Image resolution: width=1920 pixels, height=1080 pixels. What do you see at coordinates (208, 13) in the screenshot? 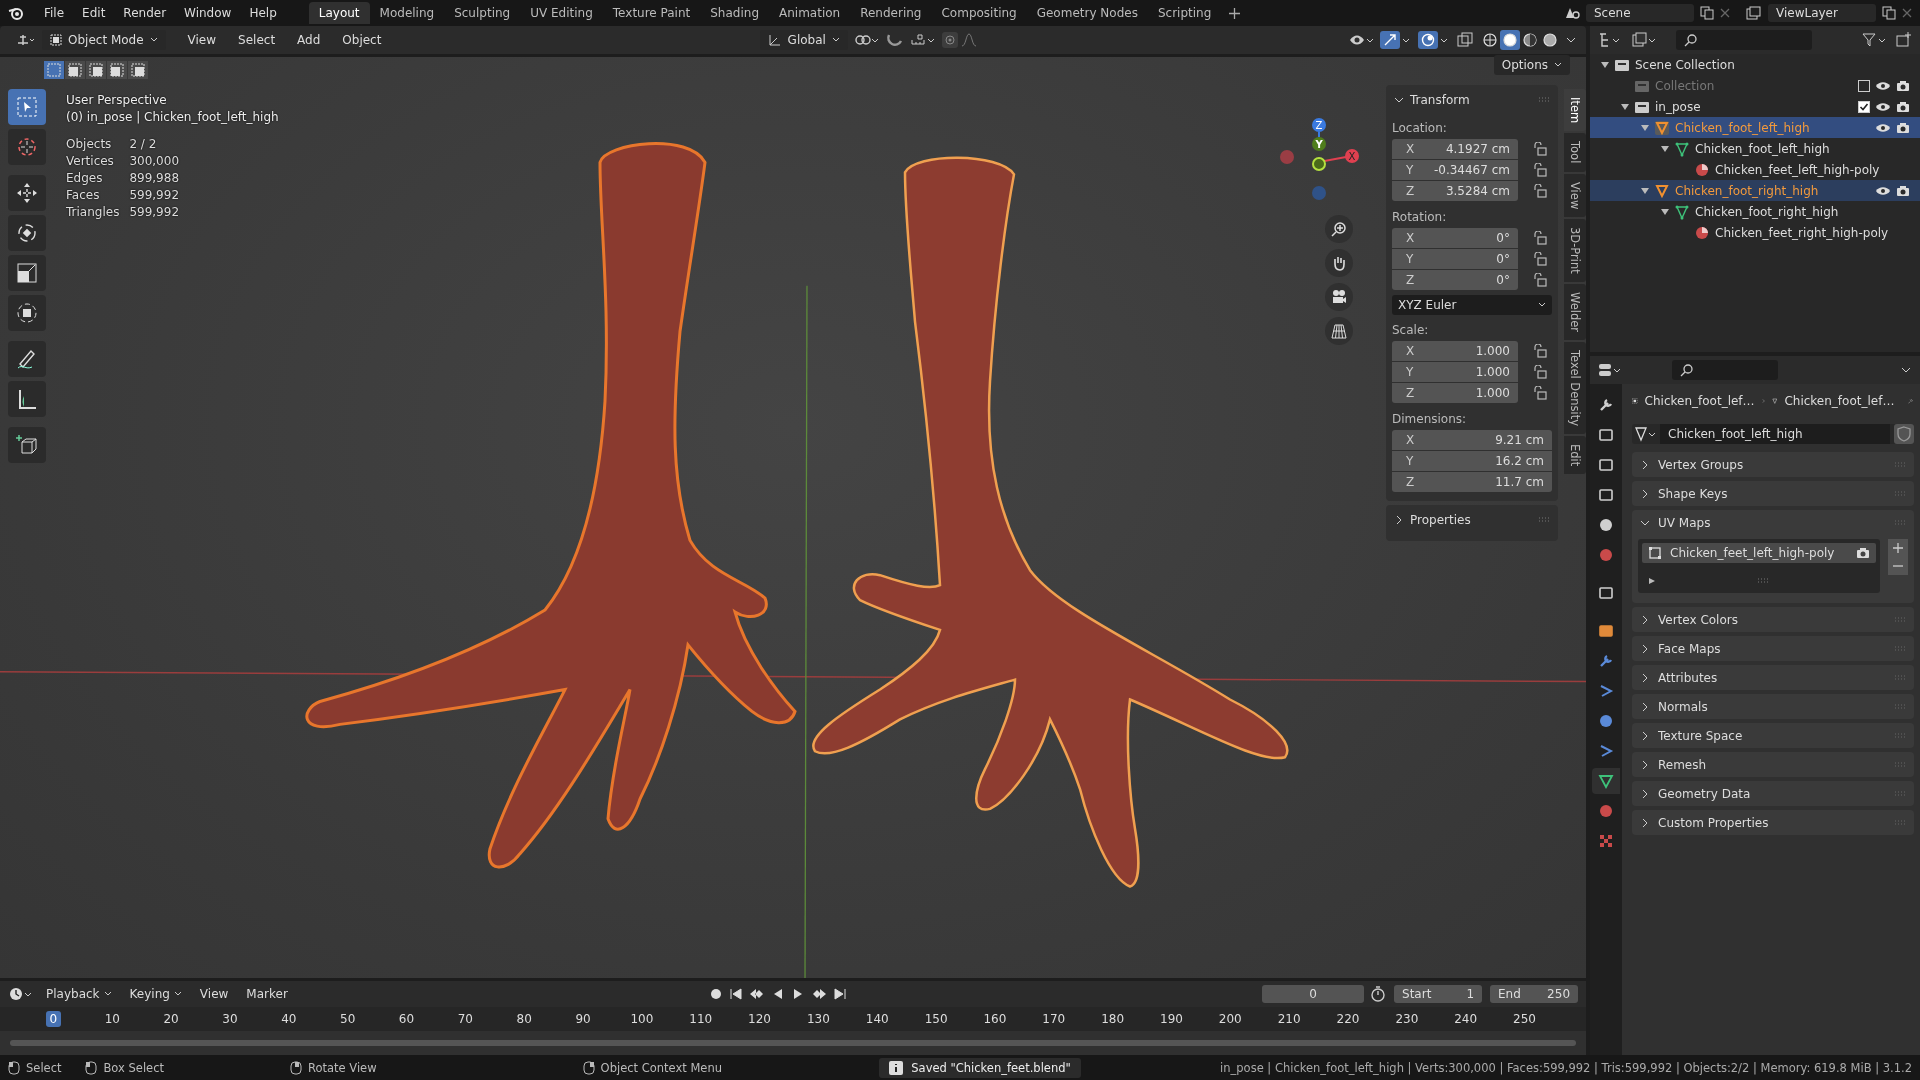
I see `menu-item: Window` at bounding box center [208, 13].